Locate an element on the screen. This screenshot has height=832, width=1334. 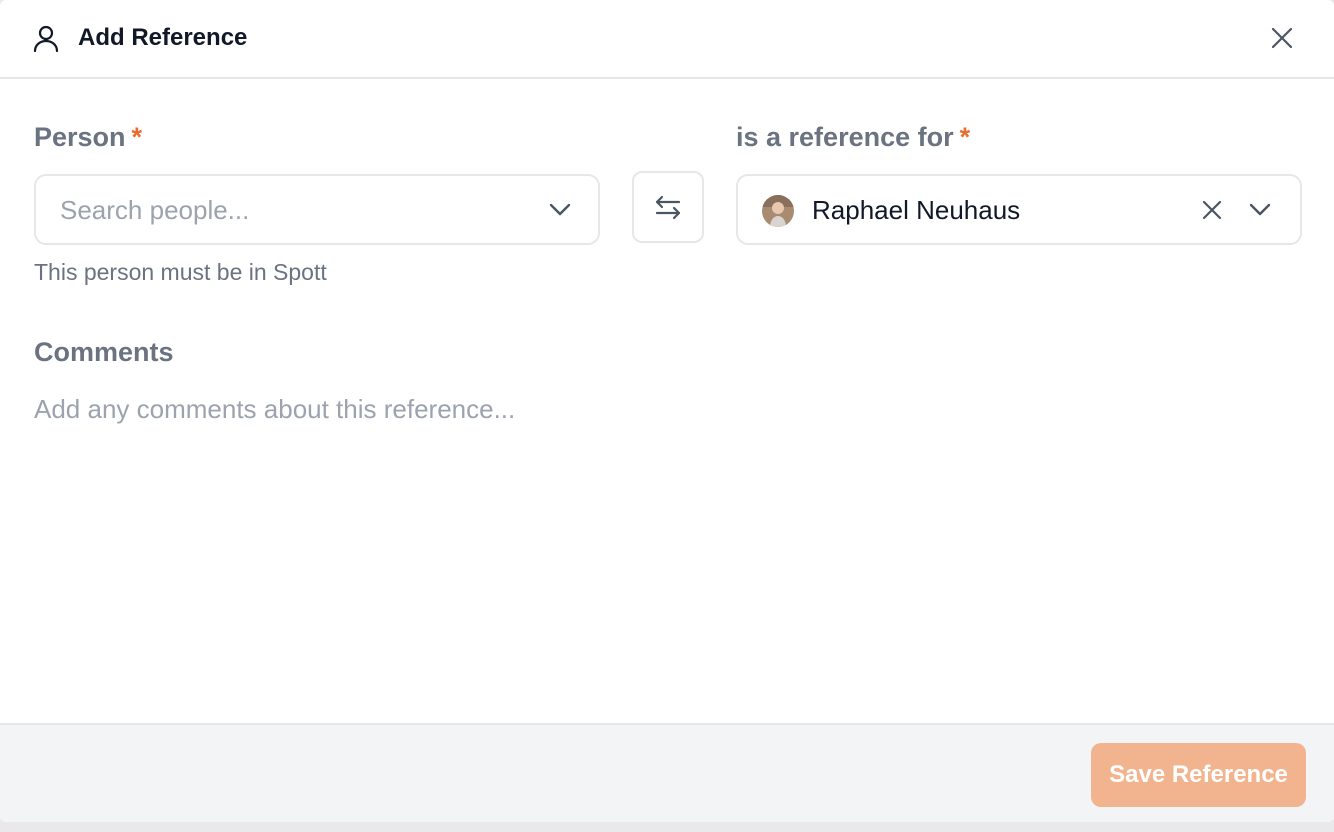
reference-for-label-text: is a reference for is located at coordinates (845, 137).